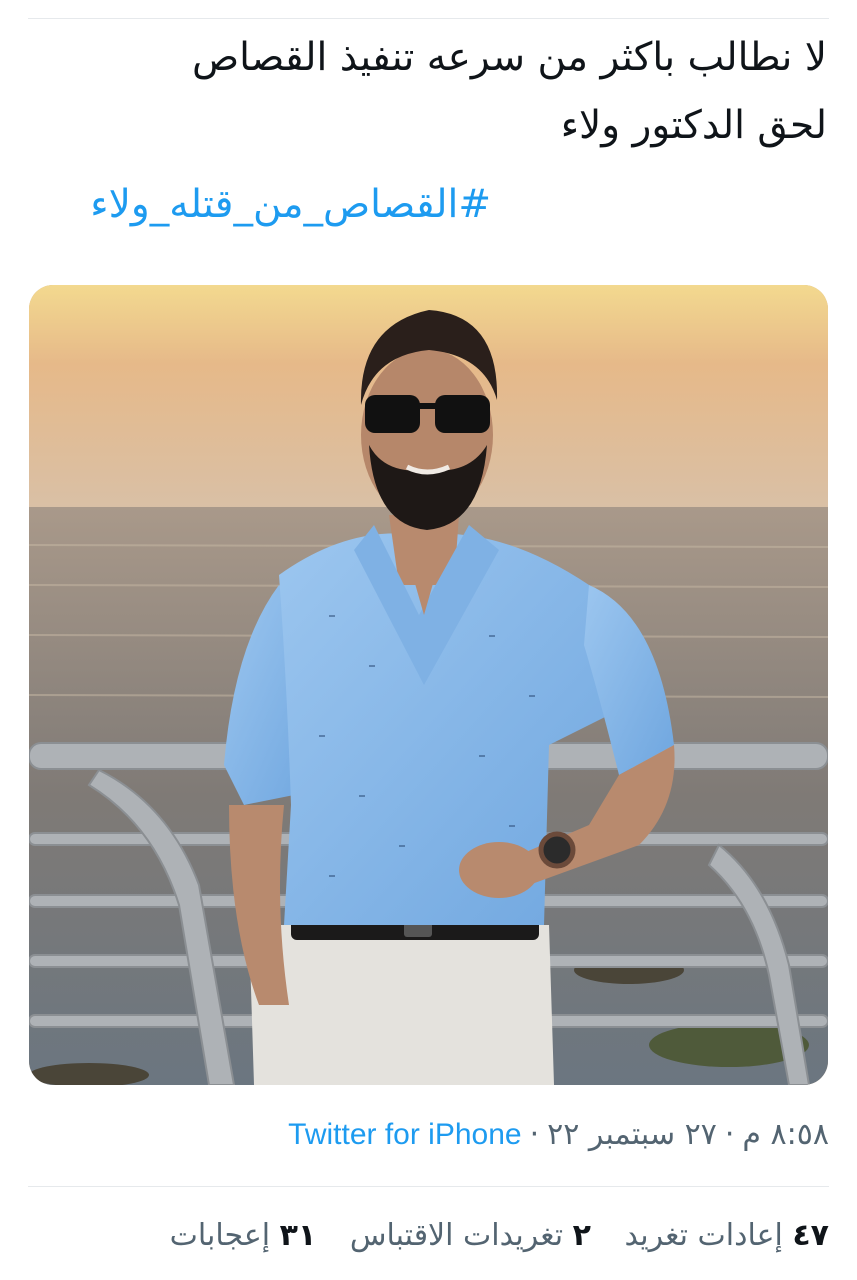 This screenshot has width=857, height=1280. Describe the element at coordinates (785, 1134) in the screenshot. I see `tweet-time: ٨:٥٨ م` at that location.